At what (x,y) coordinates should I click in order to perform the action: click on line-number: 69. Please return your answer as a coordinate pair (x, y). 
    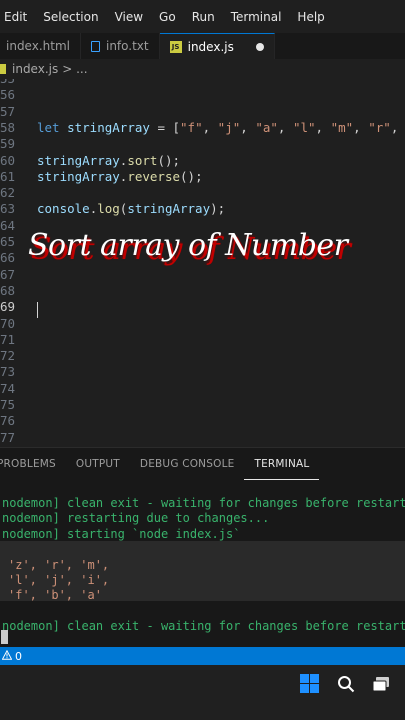
    Looking at the image, I should click on (8, 307).